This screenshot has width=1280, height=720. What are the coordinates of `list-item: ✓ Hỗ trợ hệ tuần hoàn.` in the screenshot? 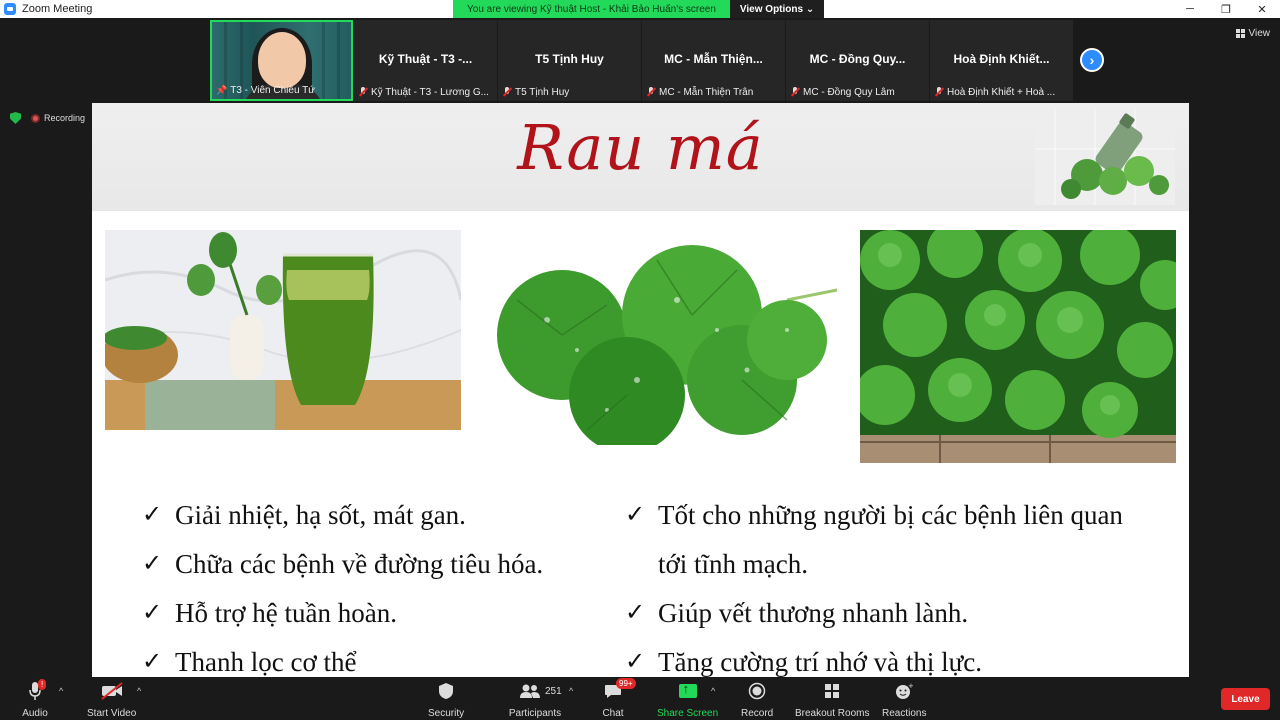 It's located at (382, 613).